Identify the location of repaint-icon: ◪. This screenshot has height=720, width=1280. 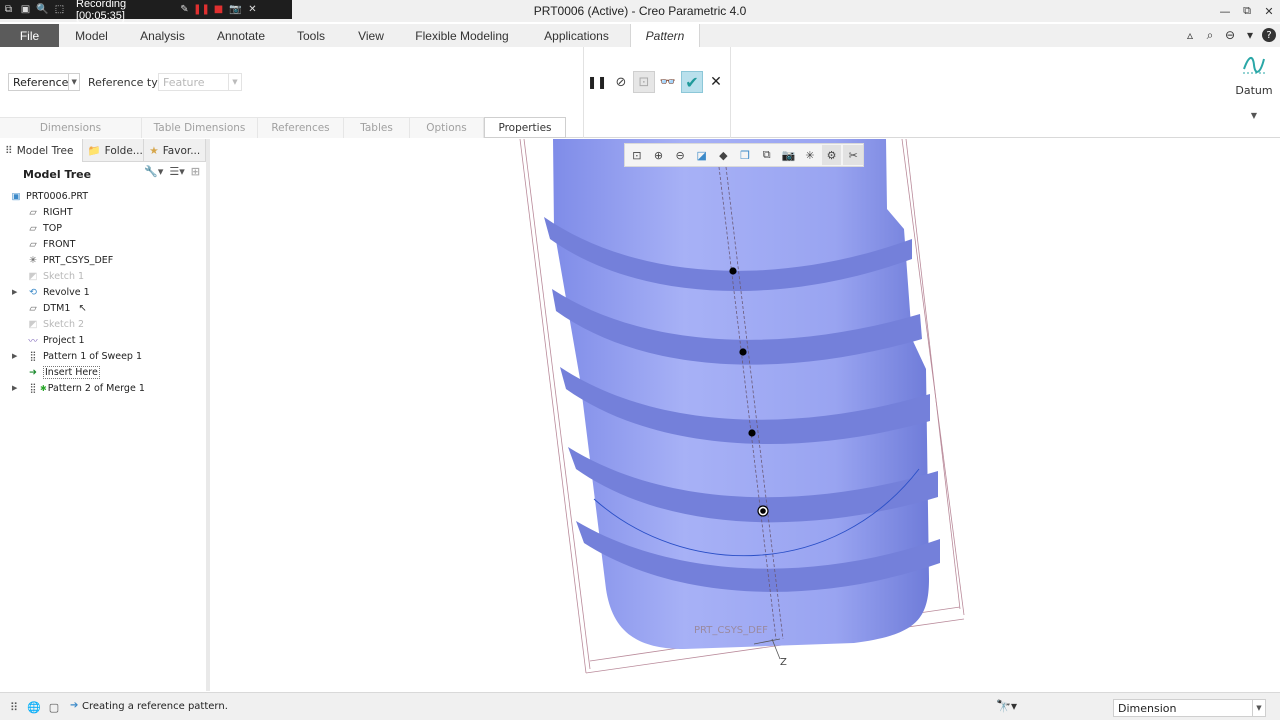
(702, 155).